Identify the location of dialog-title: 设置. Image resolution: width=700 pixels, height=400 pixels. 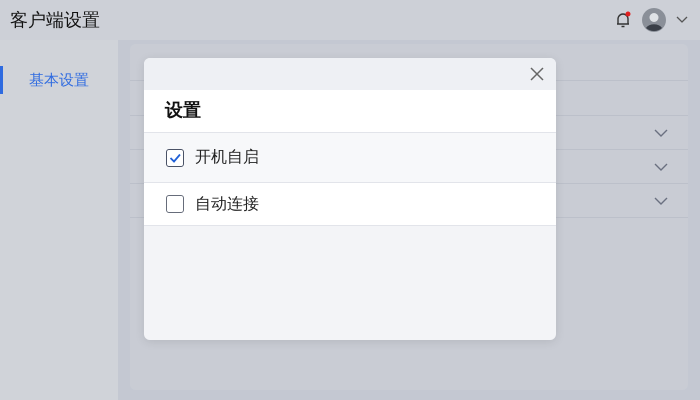
(350, 111).